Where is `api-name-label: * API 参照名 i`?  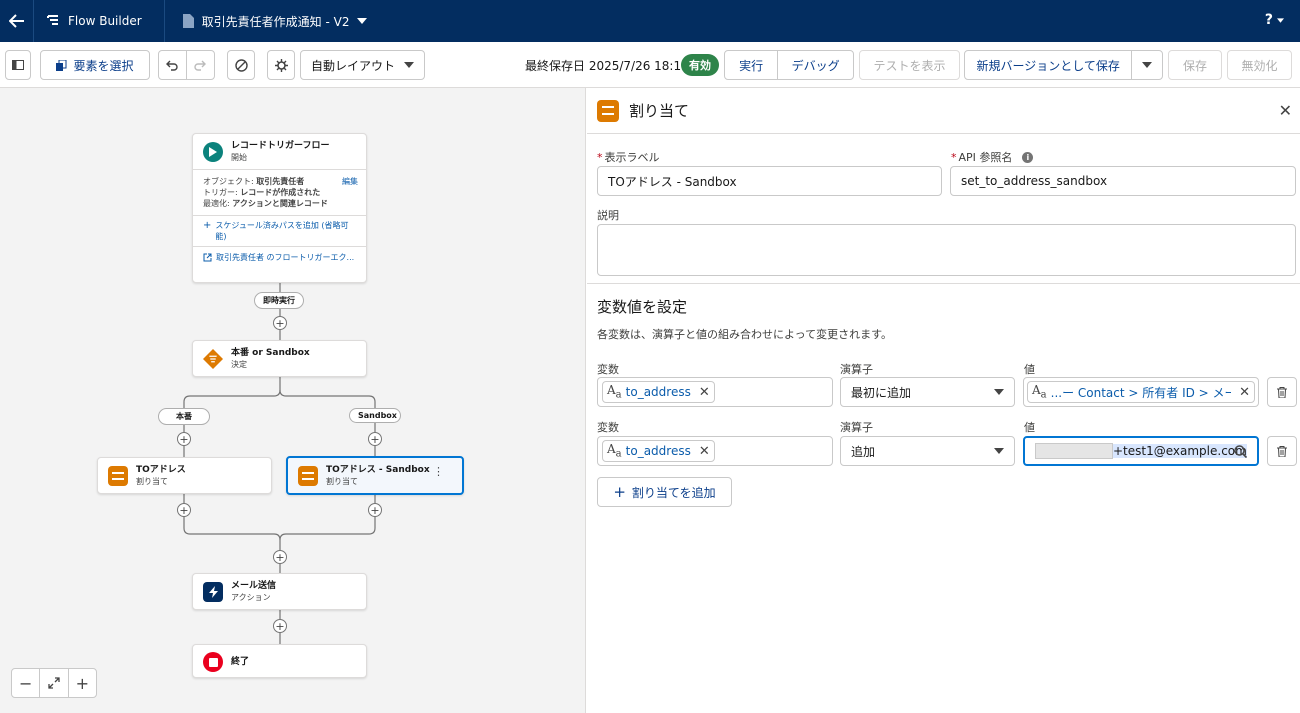 api-name-label: * API 参照名 i is located at coordinates (992, 157).